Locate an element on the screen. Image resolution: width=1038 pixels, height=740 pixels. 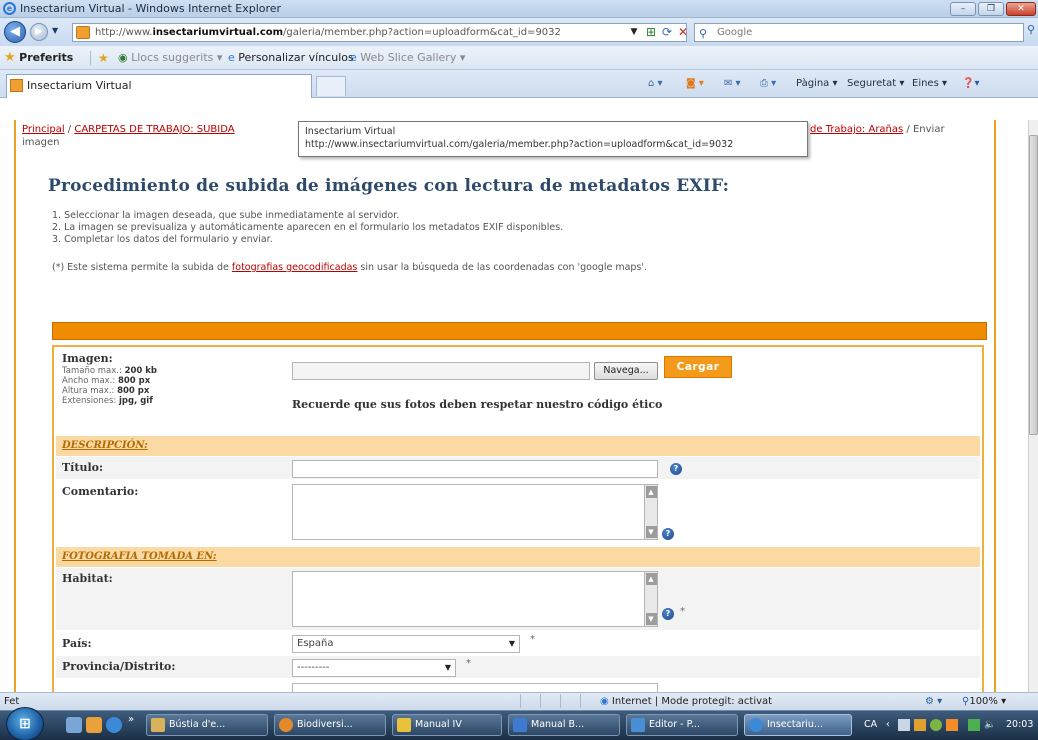
minimize-button: – is located at coordinates (963, 9).